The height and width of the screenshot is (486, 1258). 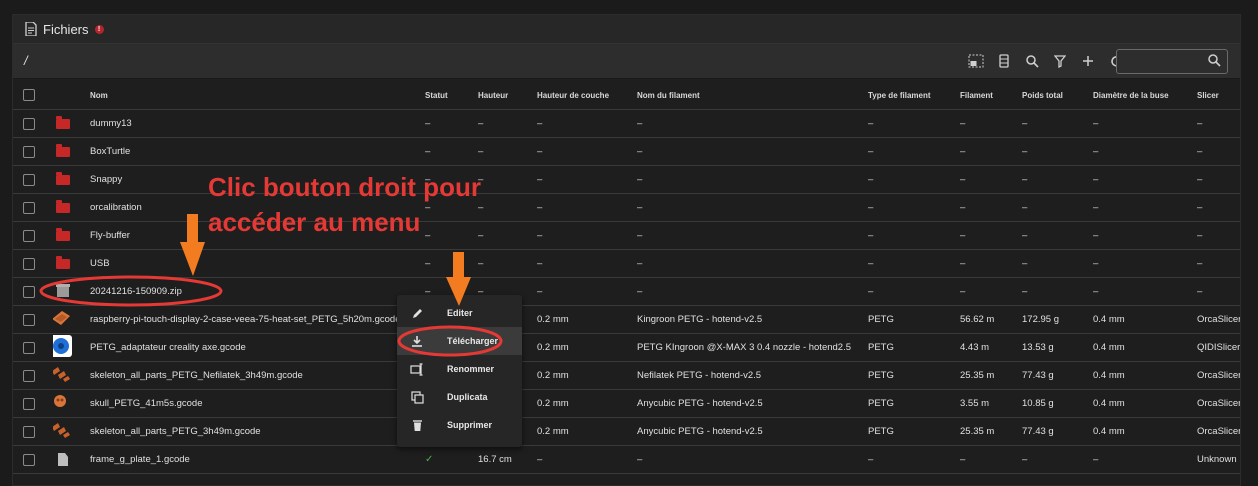 I want to click on select-all-checkbox, so click(x=29, y=95).